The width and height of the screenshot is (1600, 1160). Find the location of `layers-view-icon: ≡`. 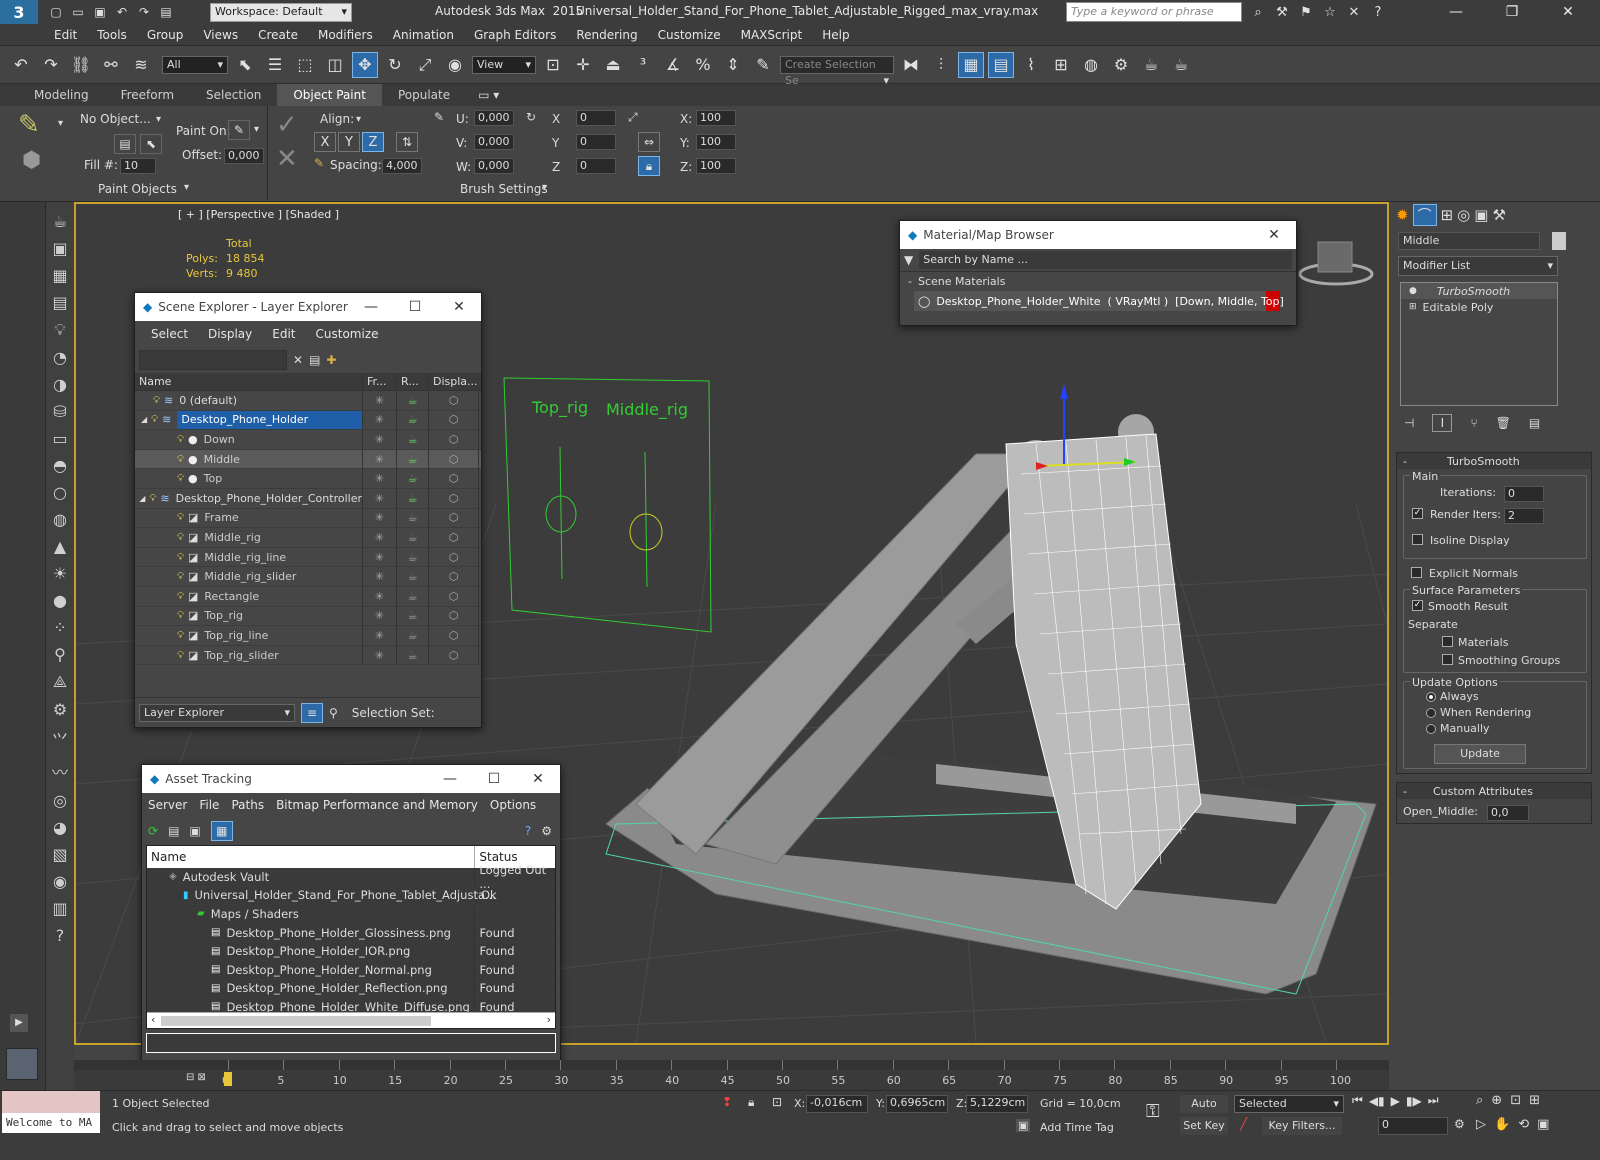

layers-view-icon: ≡ is located at coordinates (312, 712).